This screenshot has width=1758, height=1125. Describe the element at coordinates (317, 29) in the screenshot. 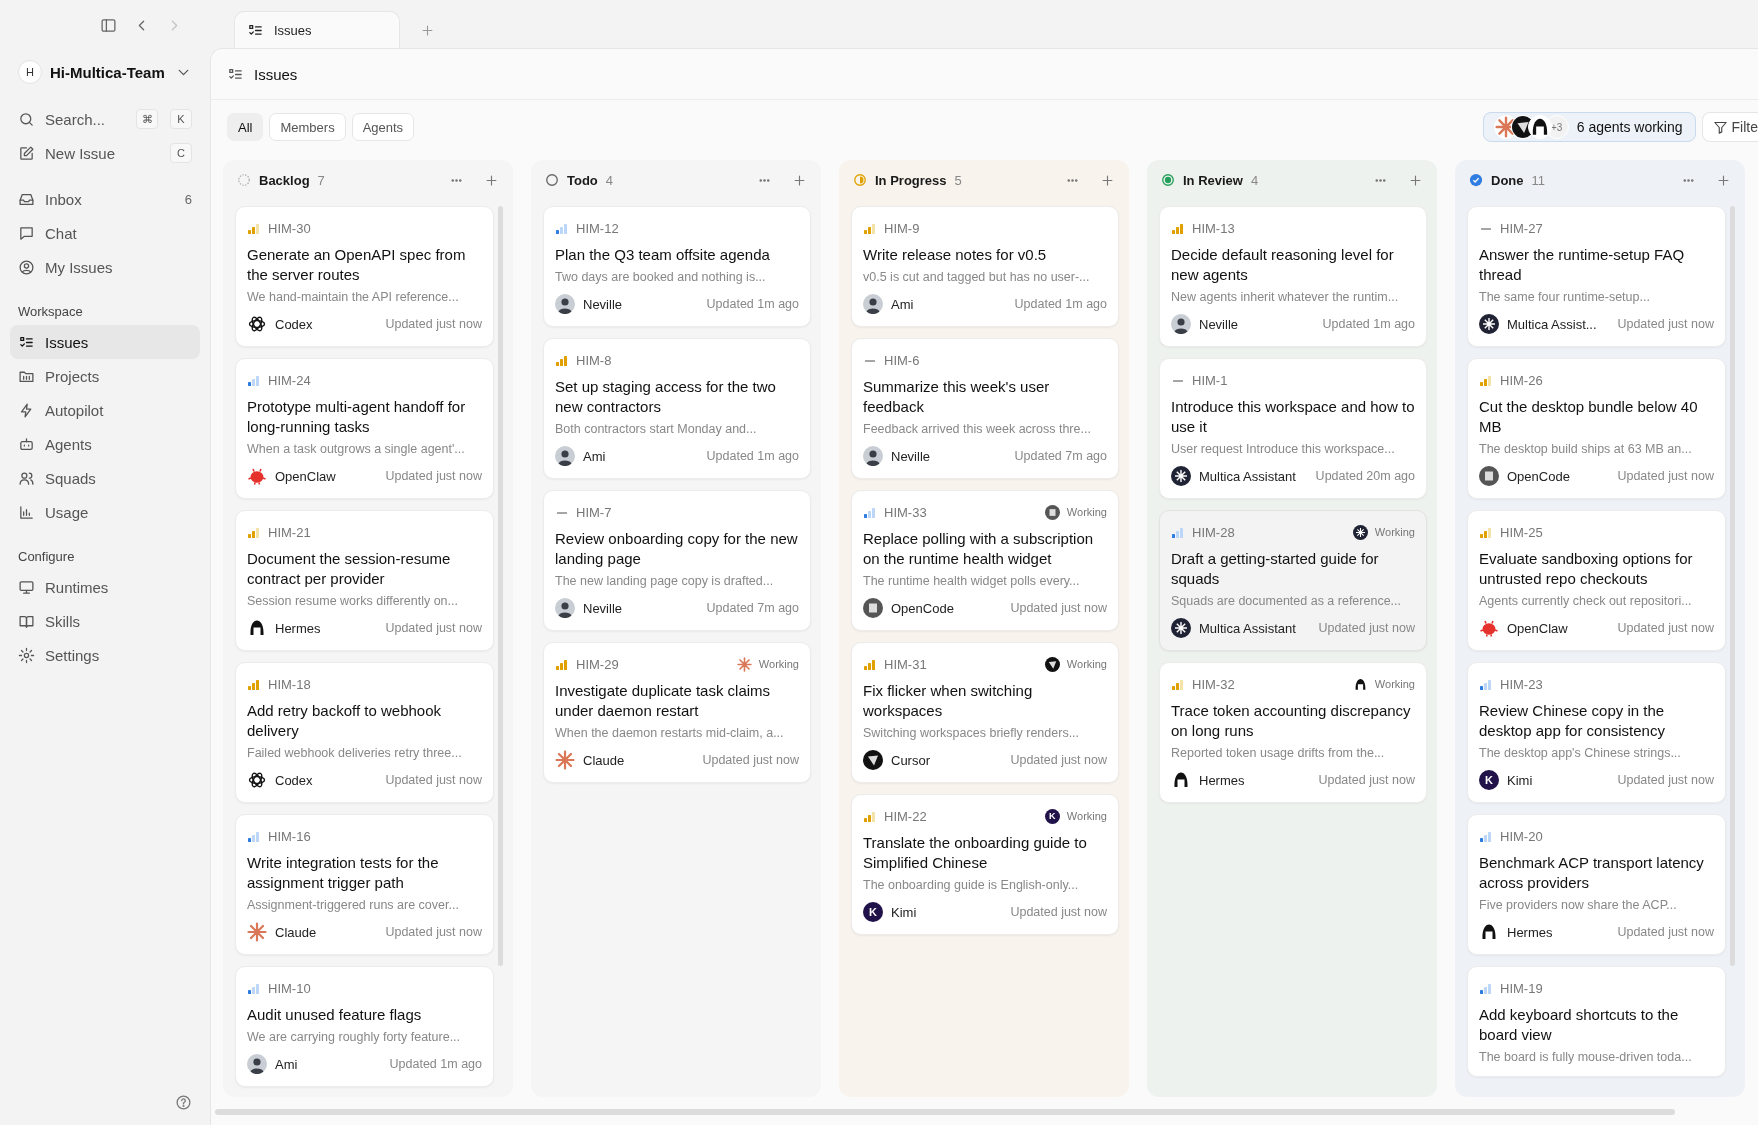

I see `tab: Issues` at that location.